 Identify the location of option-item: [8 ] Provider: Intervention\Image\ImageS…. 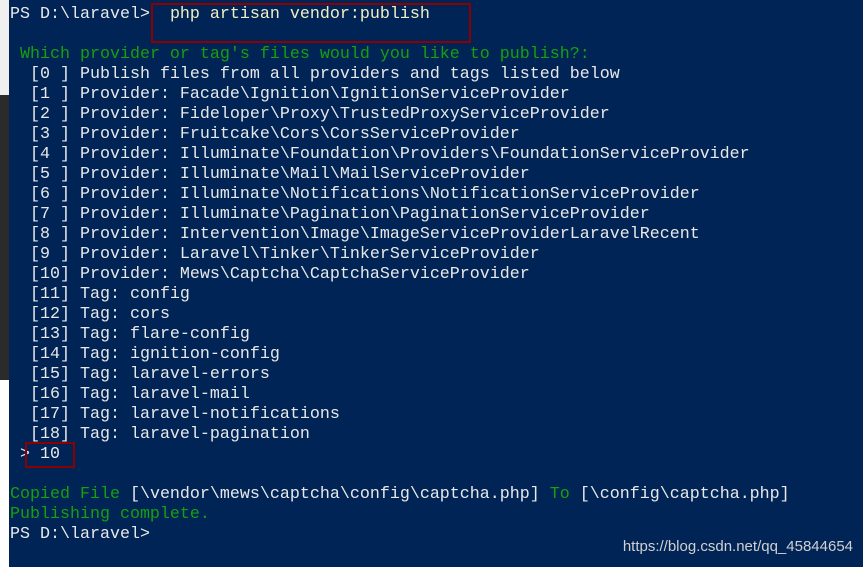
(436, 235).